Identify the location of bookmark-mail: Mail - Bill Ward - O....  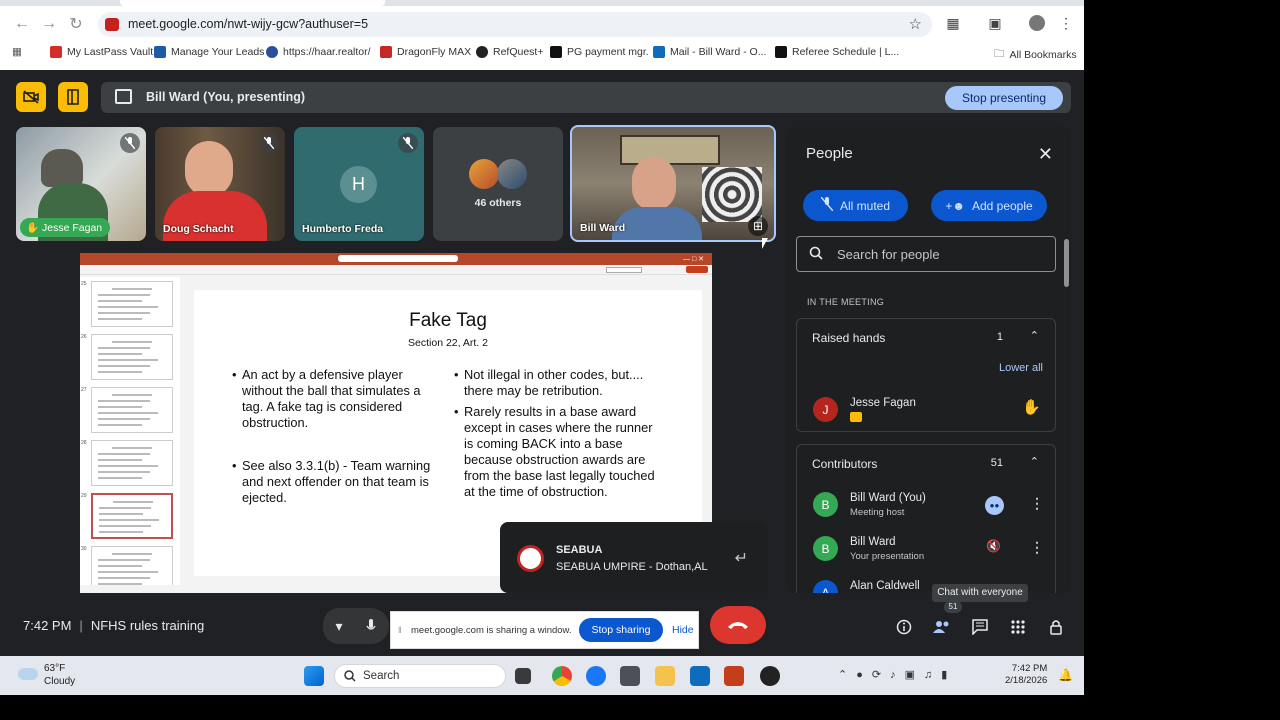
(709, 52).